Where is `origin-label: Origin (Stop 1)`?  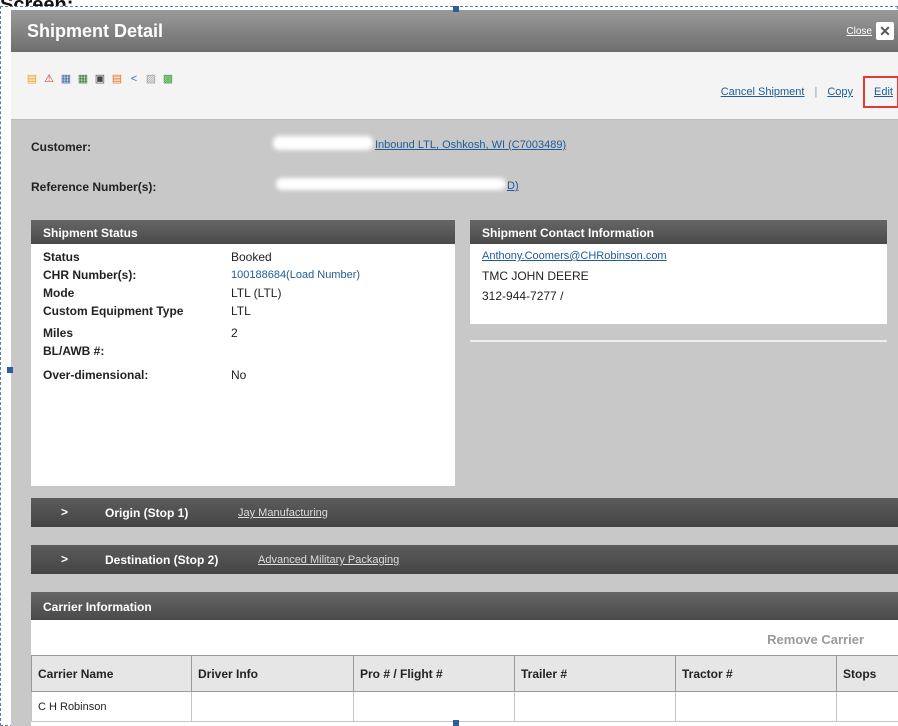 origin-label: Origin (Stop 1) is located at coordinates (147, 513).